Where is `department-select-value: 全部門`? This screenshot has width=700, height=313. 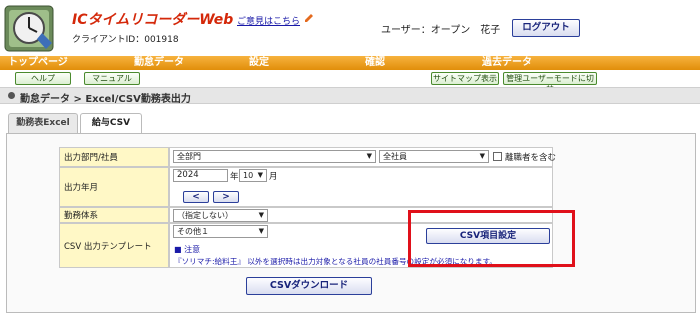
department-select-value: 全部門 is located at coordinates (189, 156).